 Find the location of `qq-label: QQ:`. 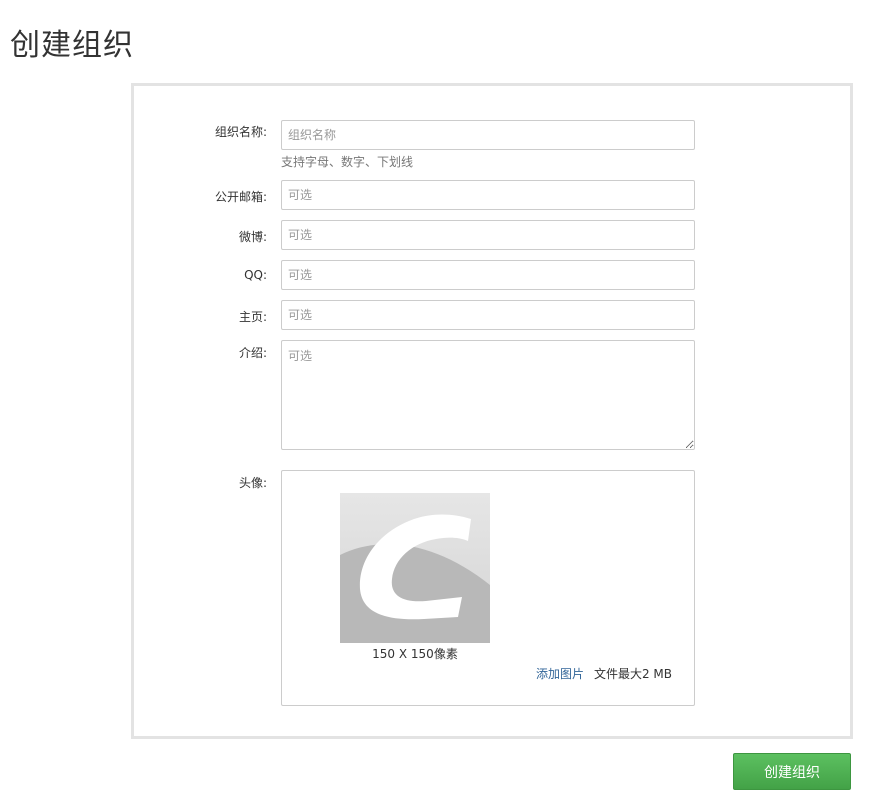

qq-label: QQ: is located at coordinates (255, 275).